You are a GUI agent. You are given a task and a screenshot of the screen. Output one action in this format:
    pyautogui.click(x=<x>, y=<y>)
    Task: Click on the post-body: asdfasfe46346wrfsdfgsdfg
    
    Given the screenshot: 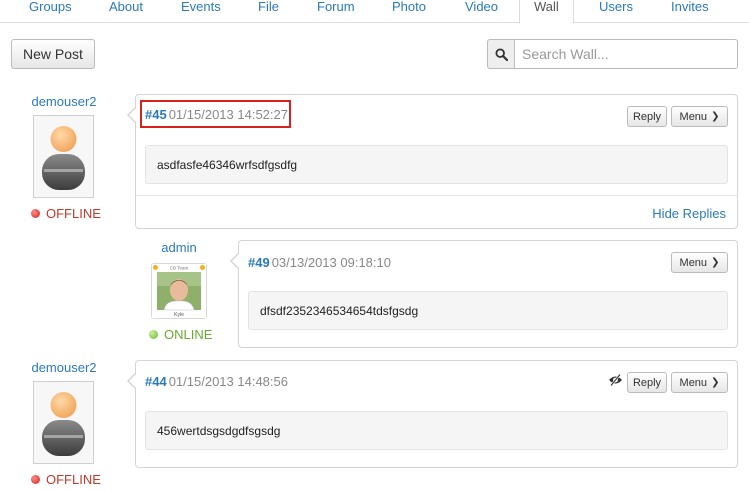 What is the action you would take?
    pyautogui.click(x=436, y=164)
    